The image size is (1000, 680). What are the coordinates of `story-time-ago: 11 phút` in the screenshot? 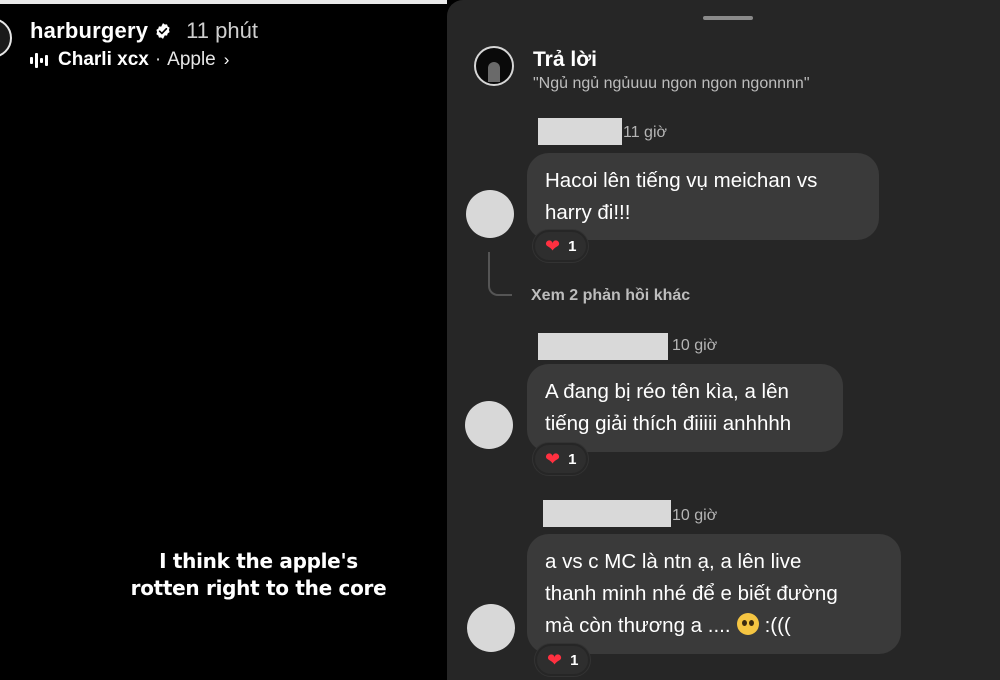 It's located at (222, 30).